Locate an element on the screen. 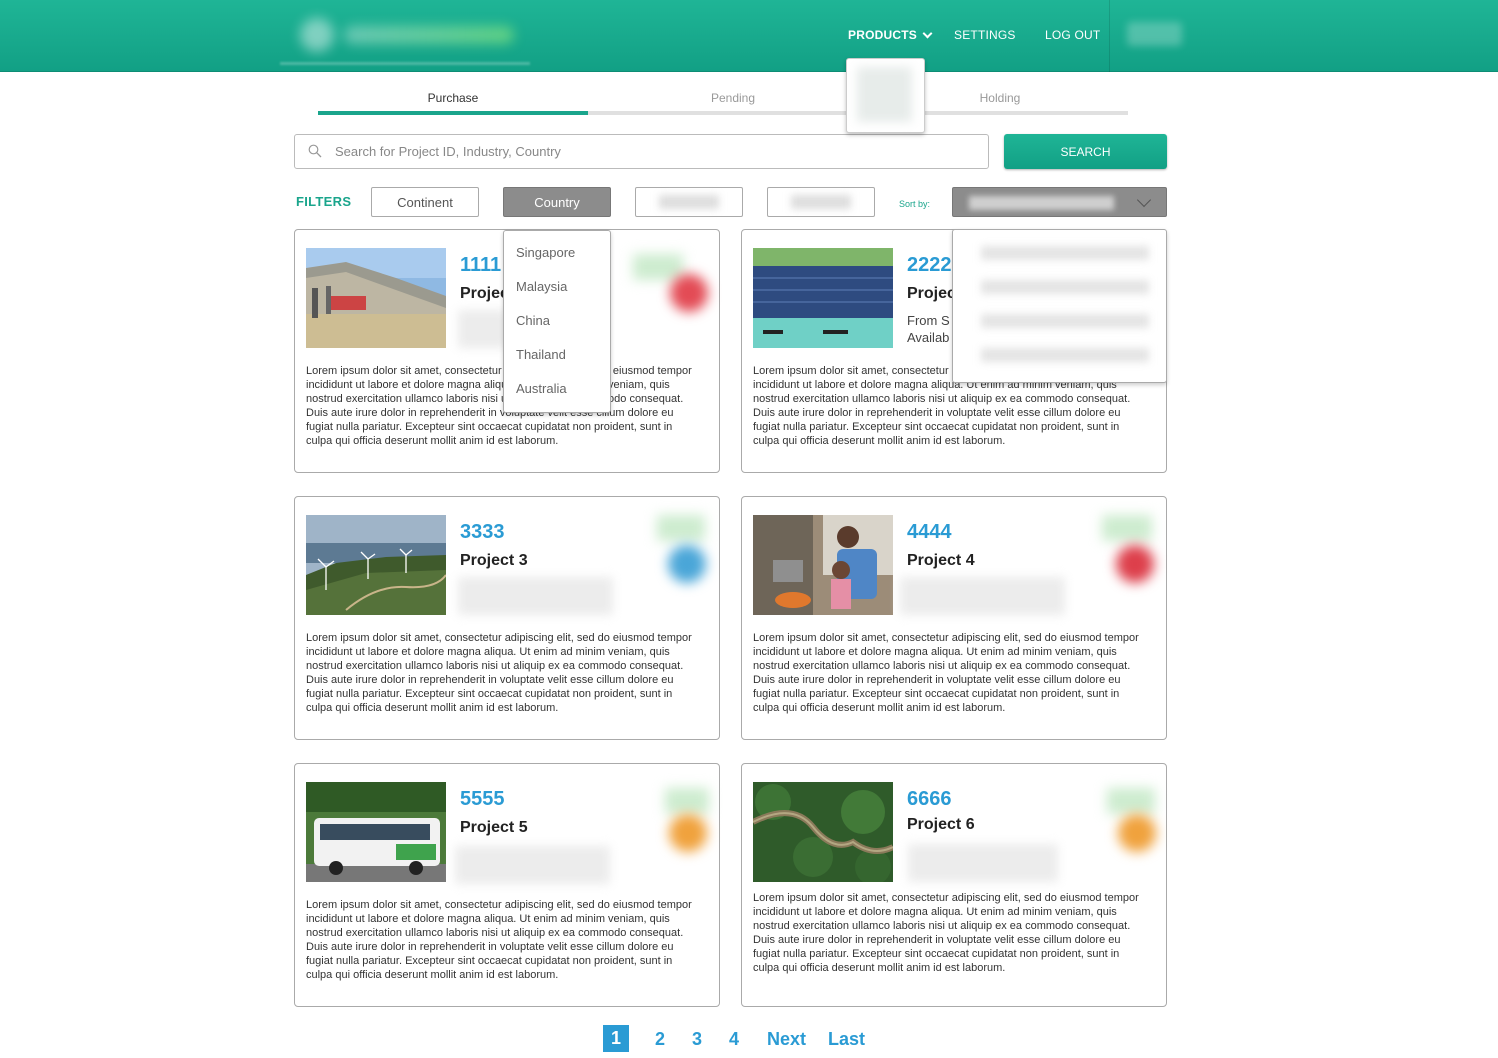 The width and height of the screenshot is (1498, 1058). project-id: 1111 is located at coordinates (480, 265).